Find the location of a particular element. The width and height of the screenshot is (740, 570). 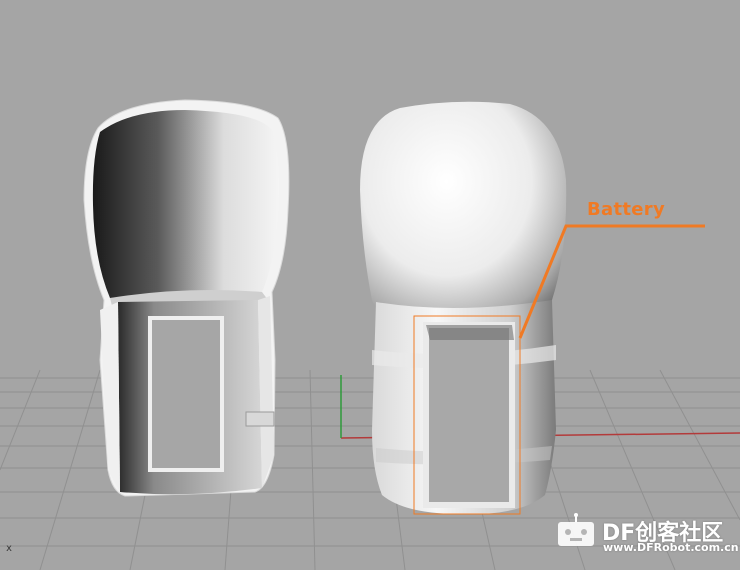

battery-label: Battery is located at coordinates (626, 209).